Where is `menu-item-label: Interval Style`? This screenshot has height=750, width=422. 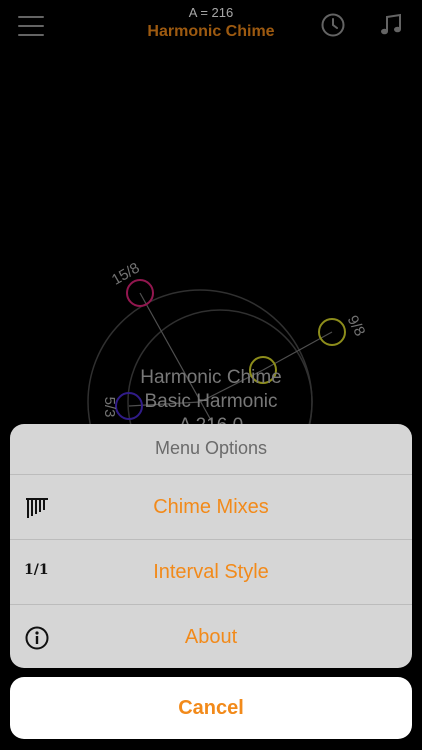
menu-item-label: Interval Style is located at coordinates (211, 572).